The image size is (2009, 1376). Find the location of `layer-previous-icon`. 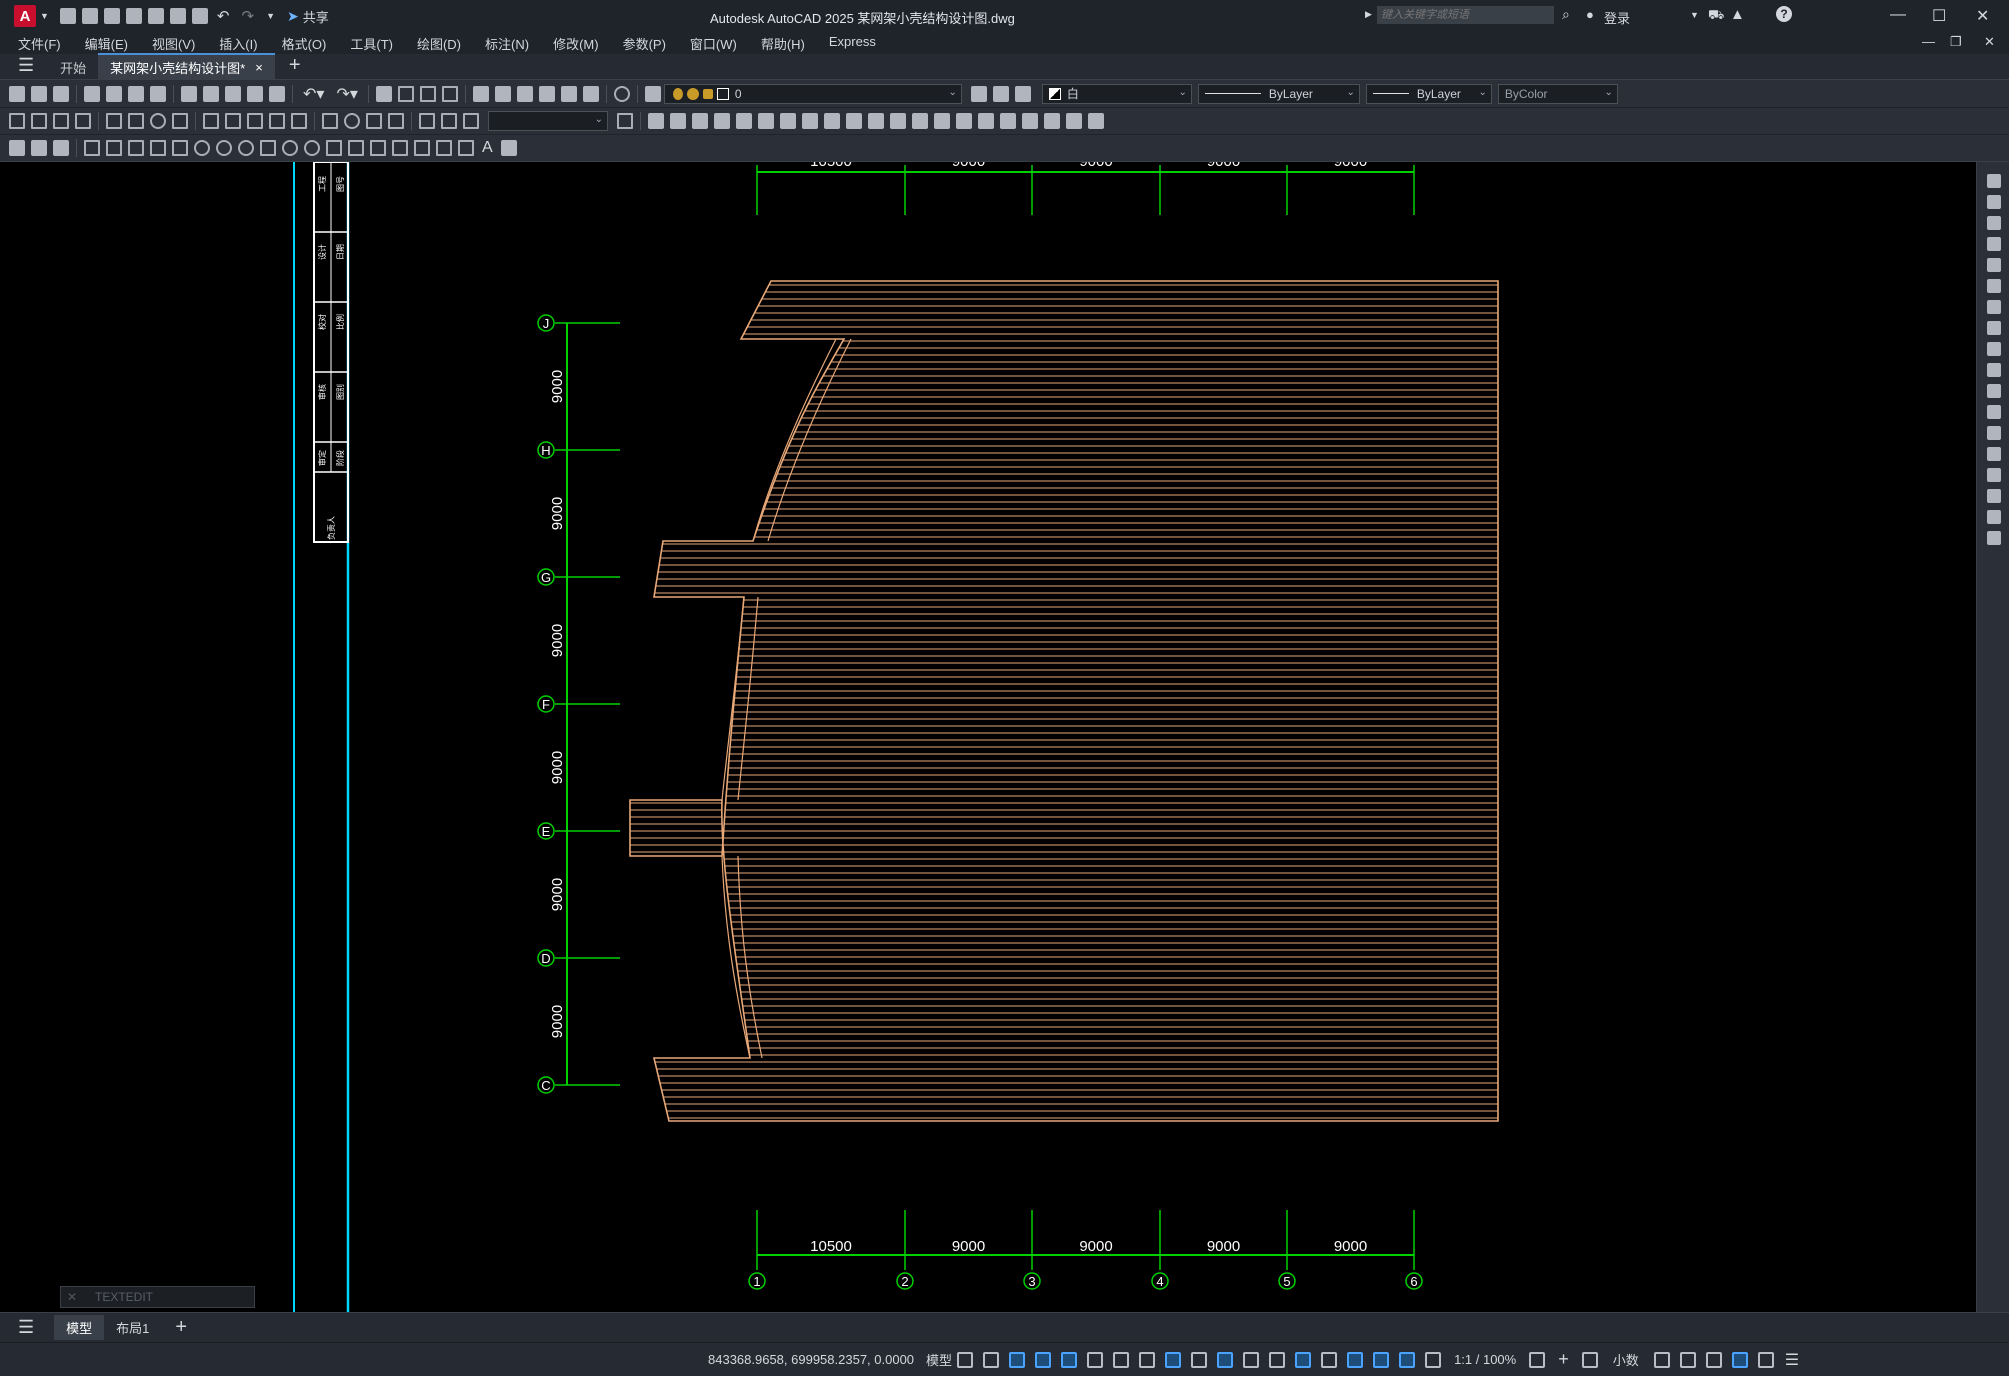

layer-previous-icon is located at coordinates (1000, 93).